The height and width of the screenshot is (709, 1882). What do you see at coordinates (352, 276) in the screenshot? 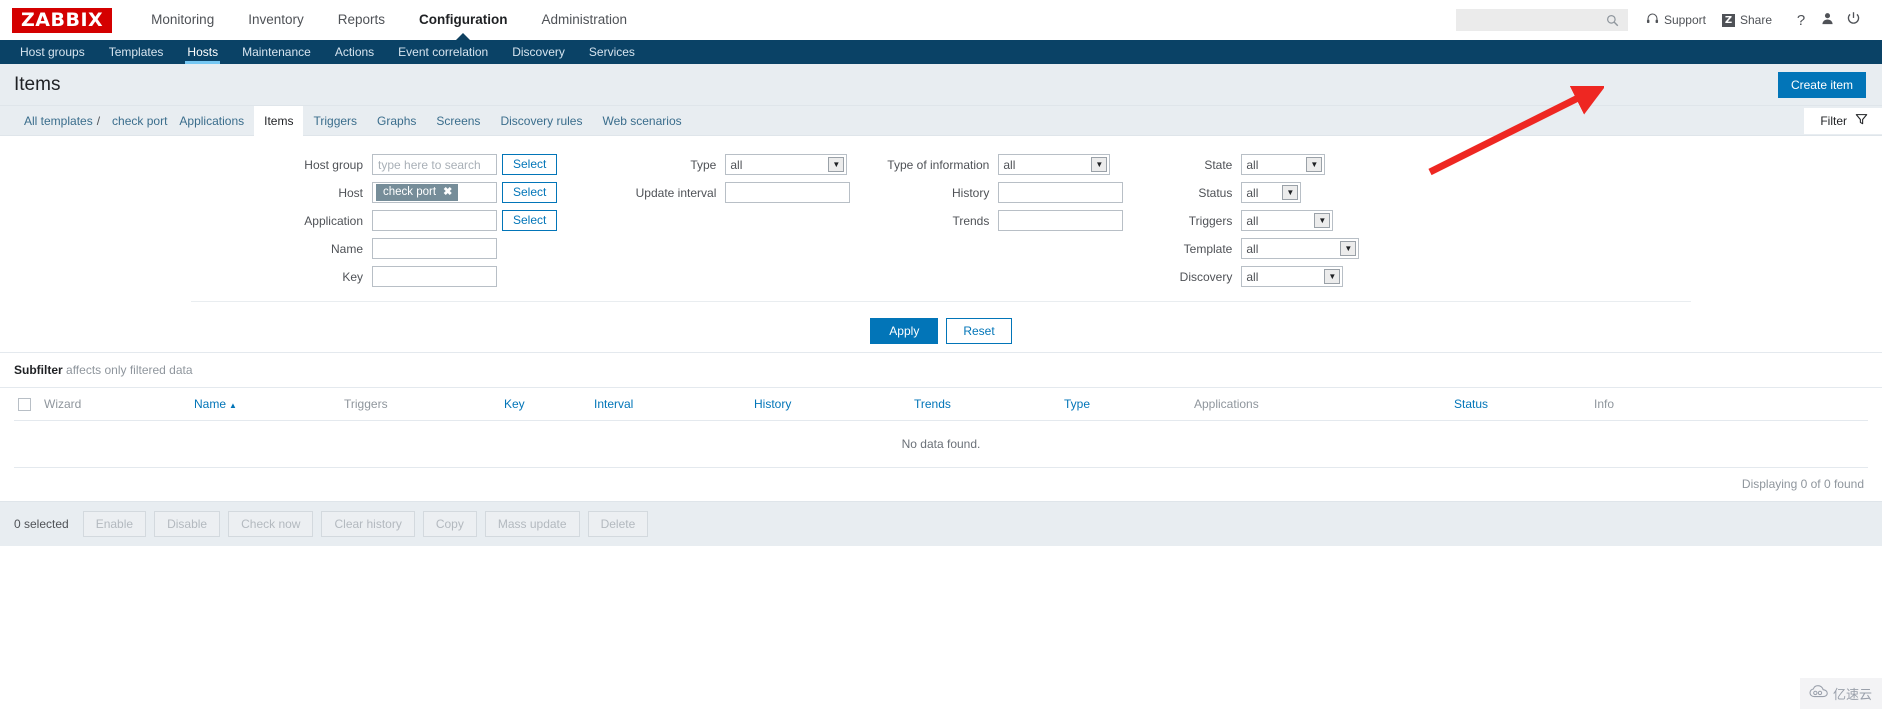
I see `label-key: Key` at bounding box center [352, 276].